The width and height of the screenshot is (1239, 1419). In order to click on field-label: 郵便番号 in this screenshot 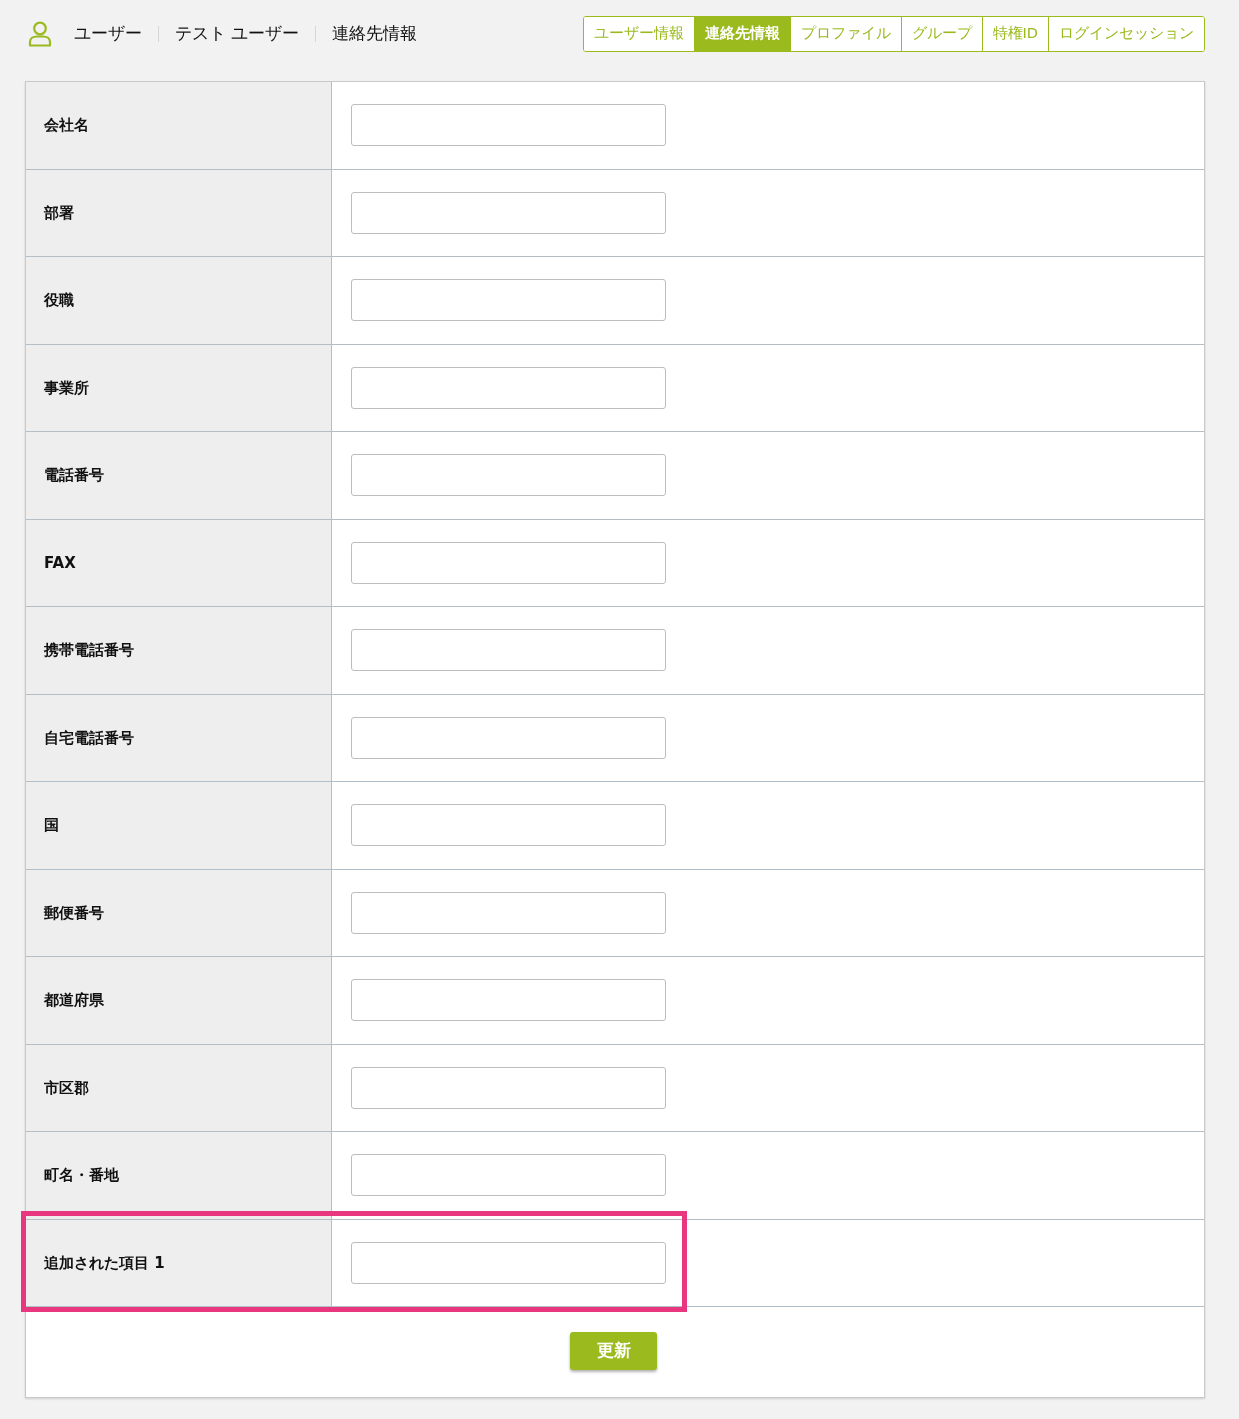, I will do `click(74, 913)`.